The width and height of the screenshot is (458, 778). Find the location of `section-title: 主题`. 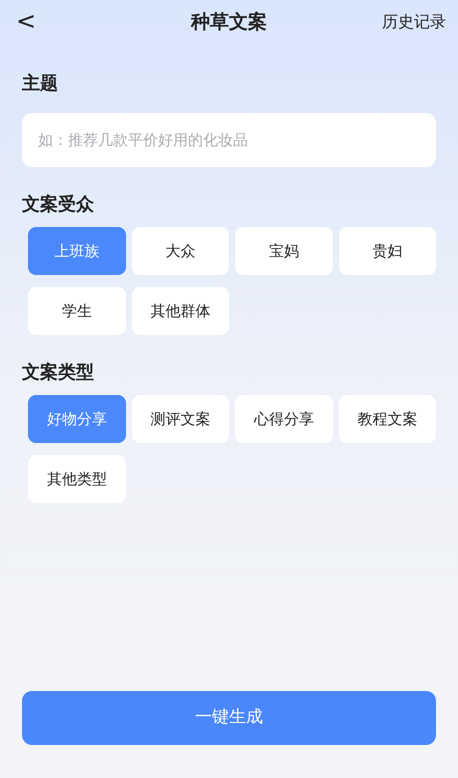

section-title: 主题 is located at coordinates (40, 84).